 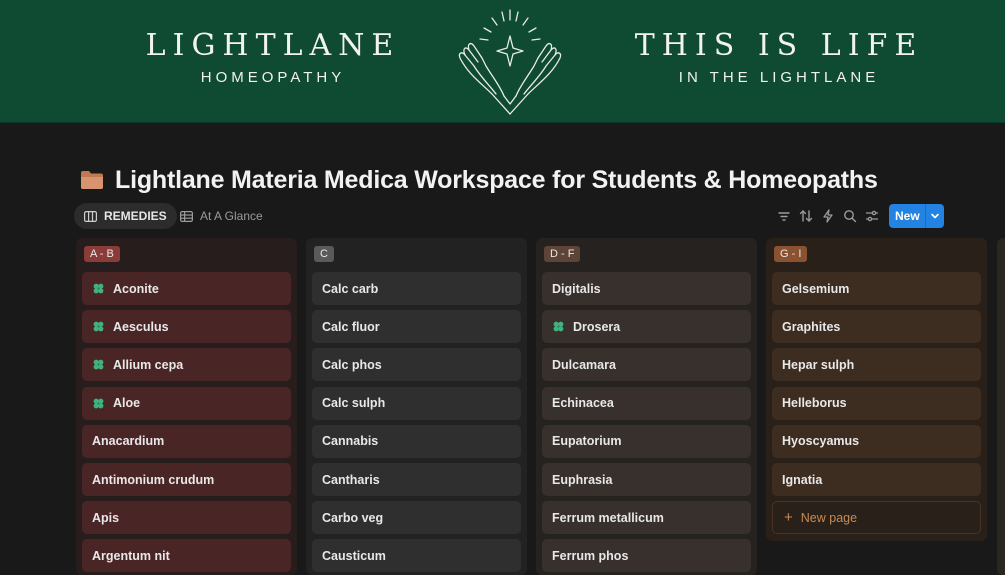 What do you see at coordinates (186, 365) in the screenshot?
I see `board-card: Allium cepa` at bounding box center [186, 365].